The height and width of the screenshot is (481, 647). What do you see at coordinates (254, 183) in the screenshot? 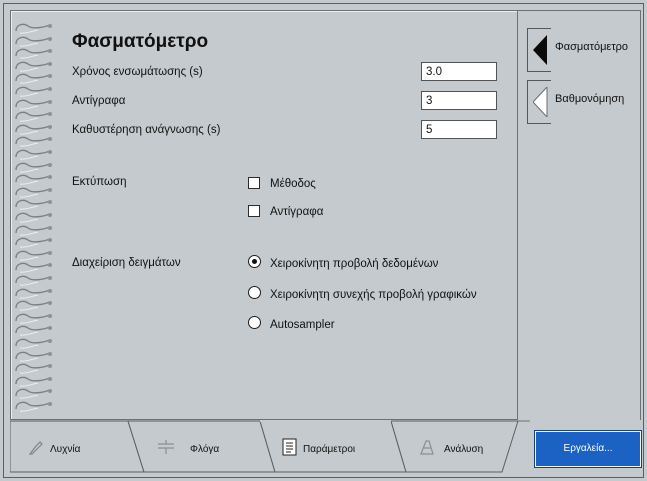
I see `print-method-checkbox` at bounding box center [254, 183].